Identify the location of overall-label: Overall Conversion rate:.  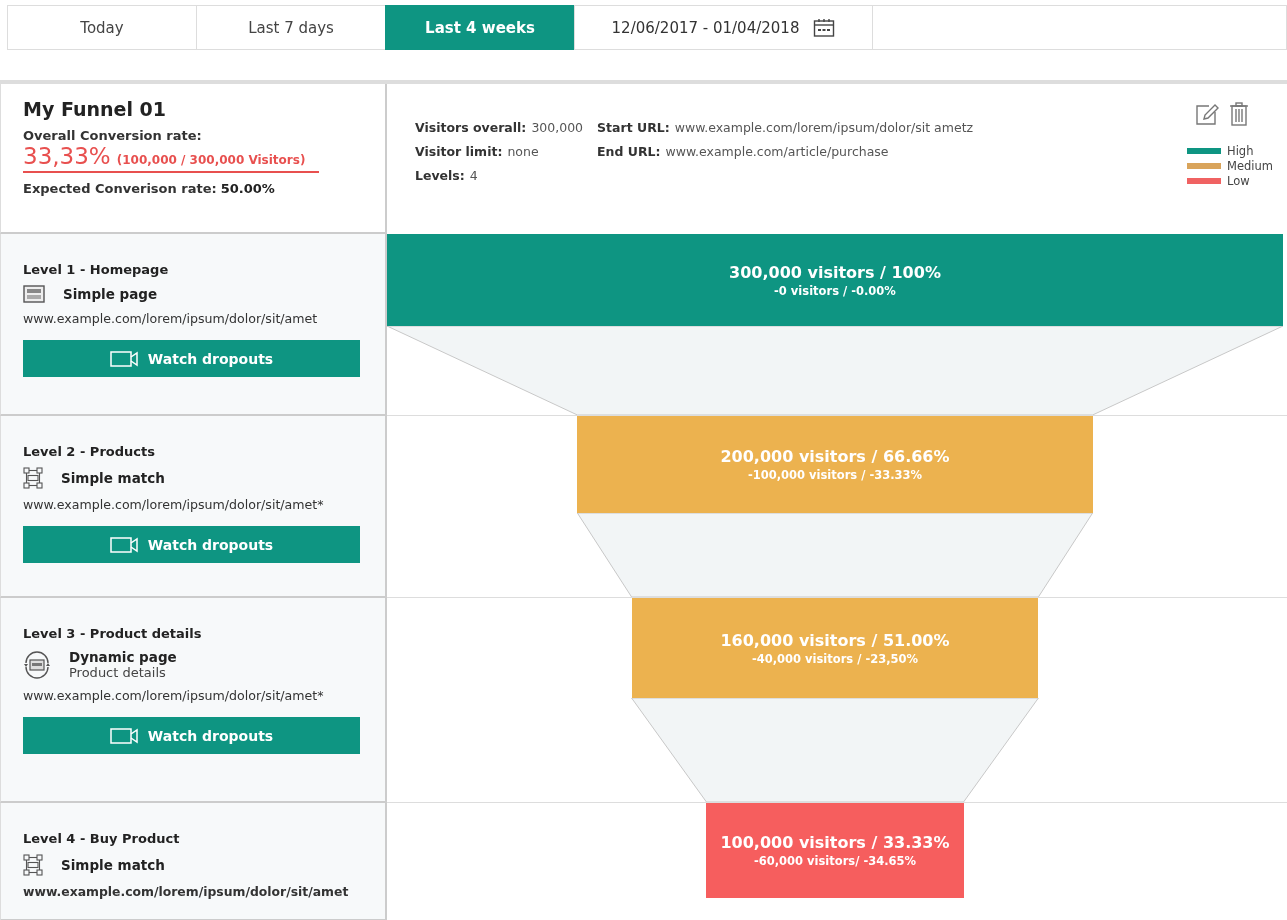
(113, 135).